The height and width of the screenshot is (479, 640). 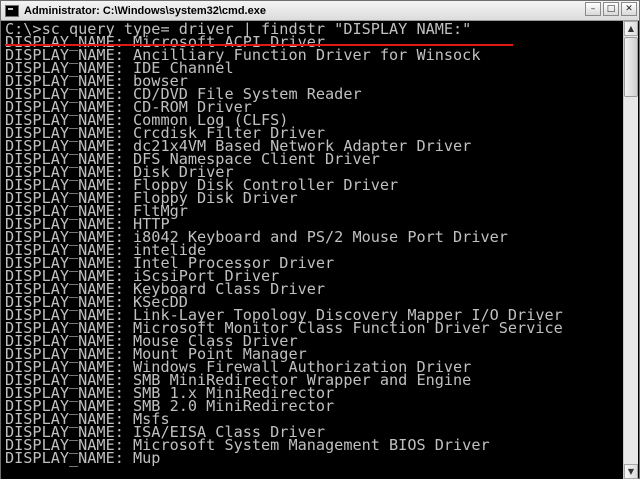 I want to click on window-controls: – □ ✕, so click(x=611, y=9).